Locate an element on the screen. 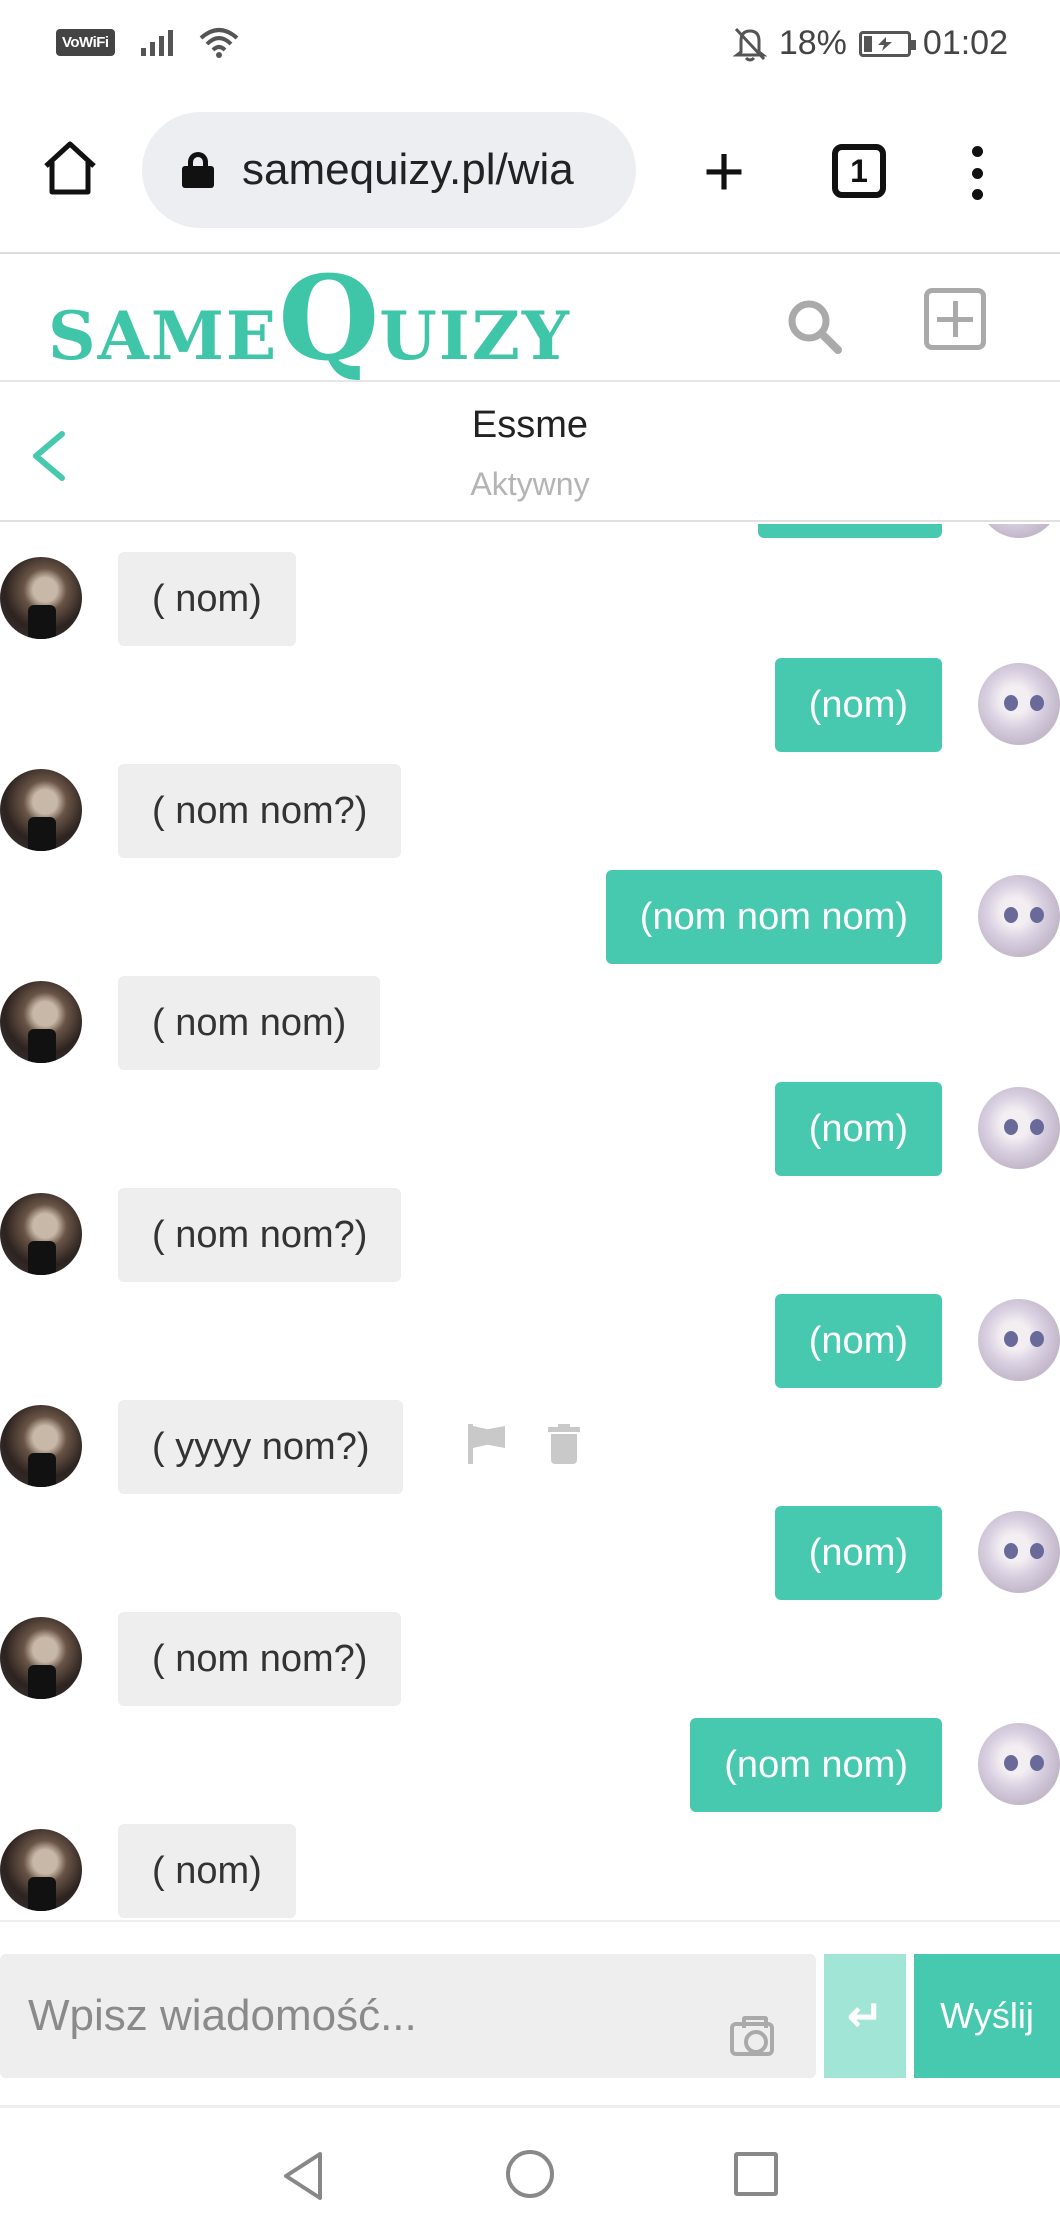 The height and width of the screenshot is (2237, 1060). browser-menu-button is located at coordinates (977, 173).